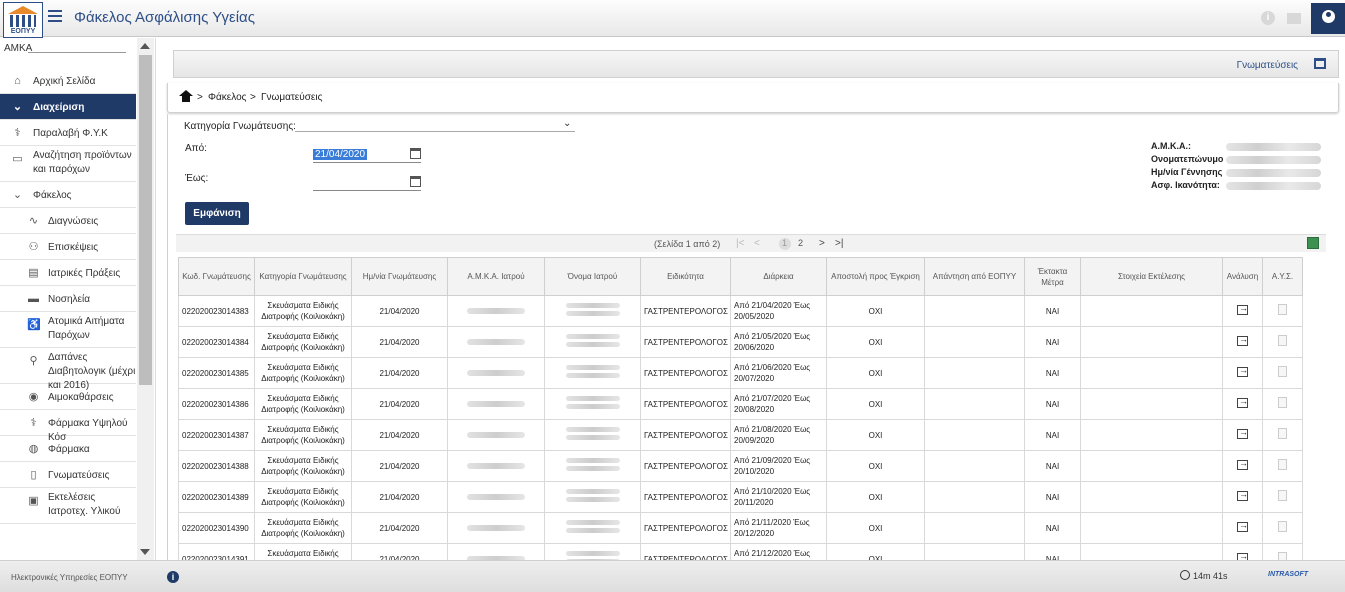 Image resolution: width=1345 pixels, height=592 pixels. I want to click on sidebar-scrollbar, so click(145, 299).